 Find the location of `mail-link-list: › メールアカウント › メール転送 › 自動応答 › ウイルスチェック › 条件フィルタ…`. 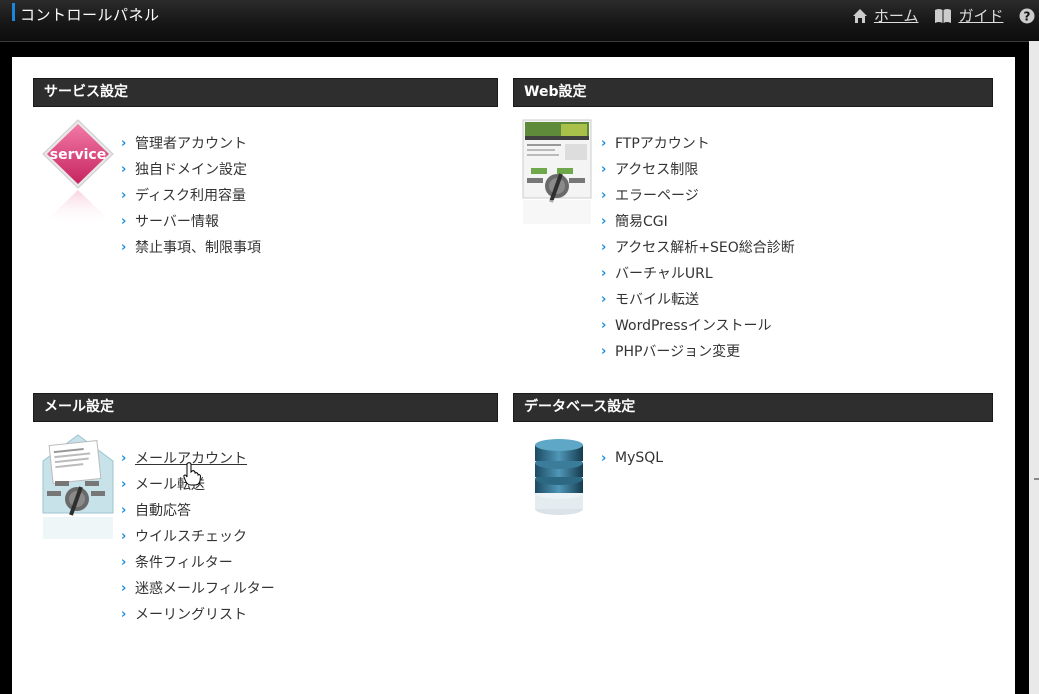

mail-link-list: › メールアカウント › メール転送 › 自動応答 › ウイルスチェック › 条件フィルタ… is located at coordinates (198, 536).